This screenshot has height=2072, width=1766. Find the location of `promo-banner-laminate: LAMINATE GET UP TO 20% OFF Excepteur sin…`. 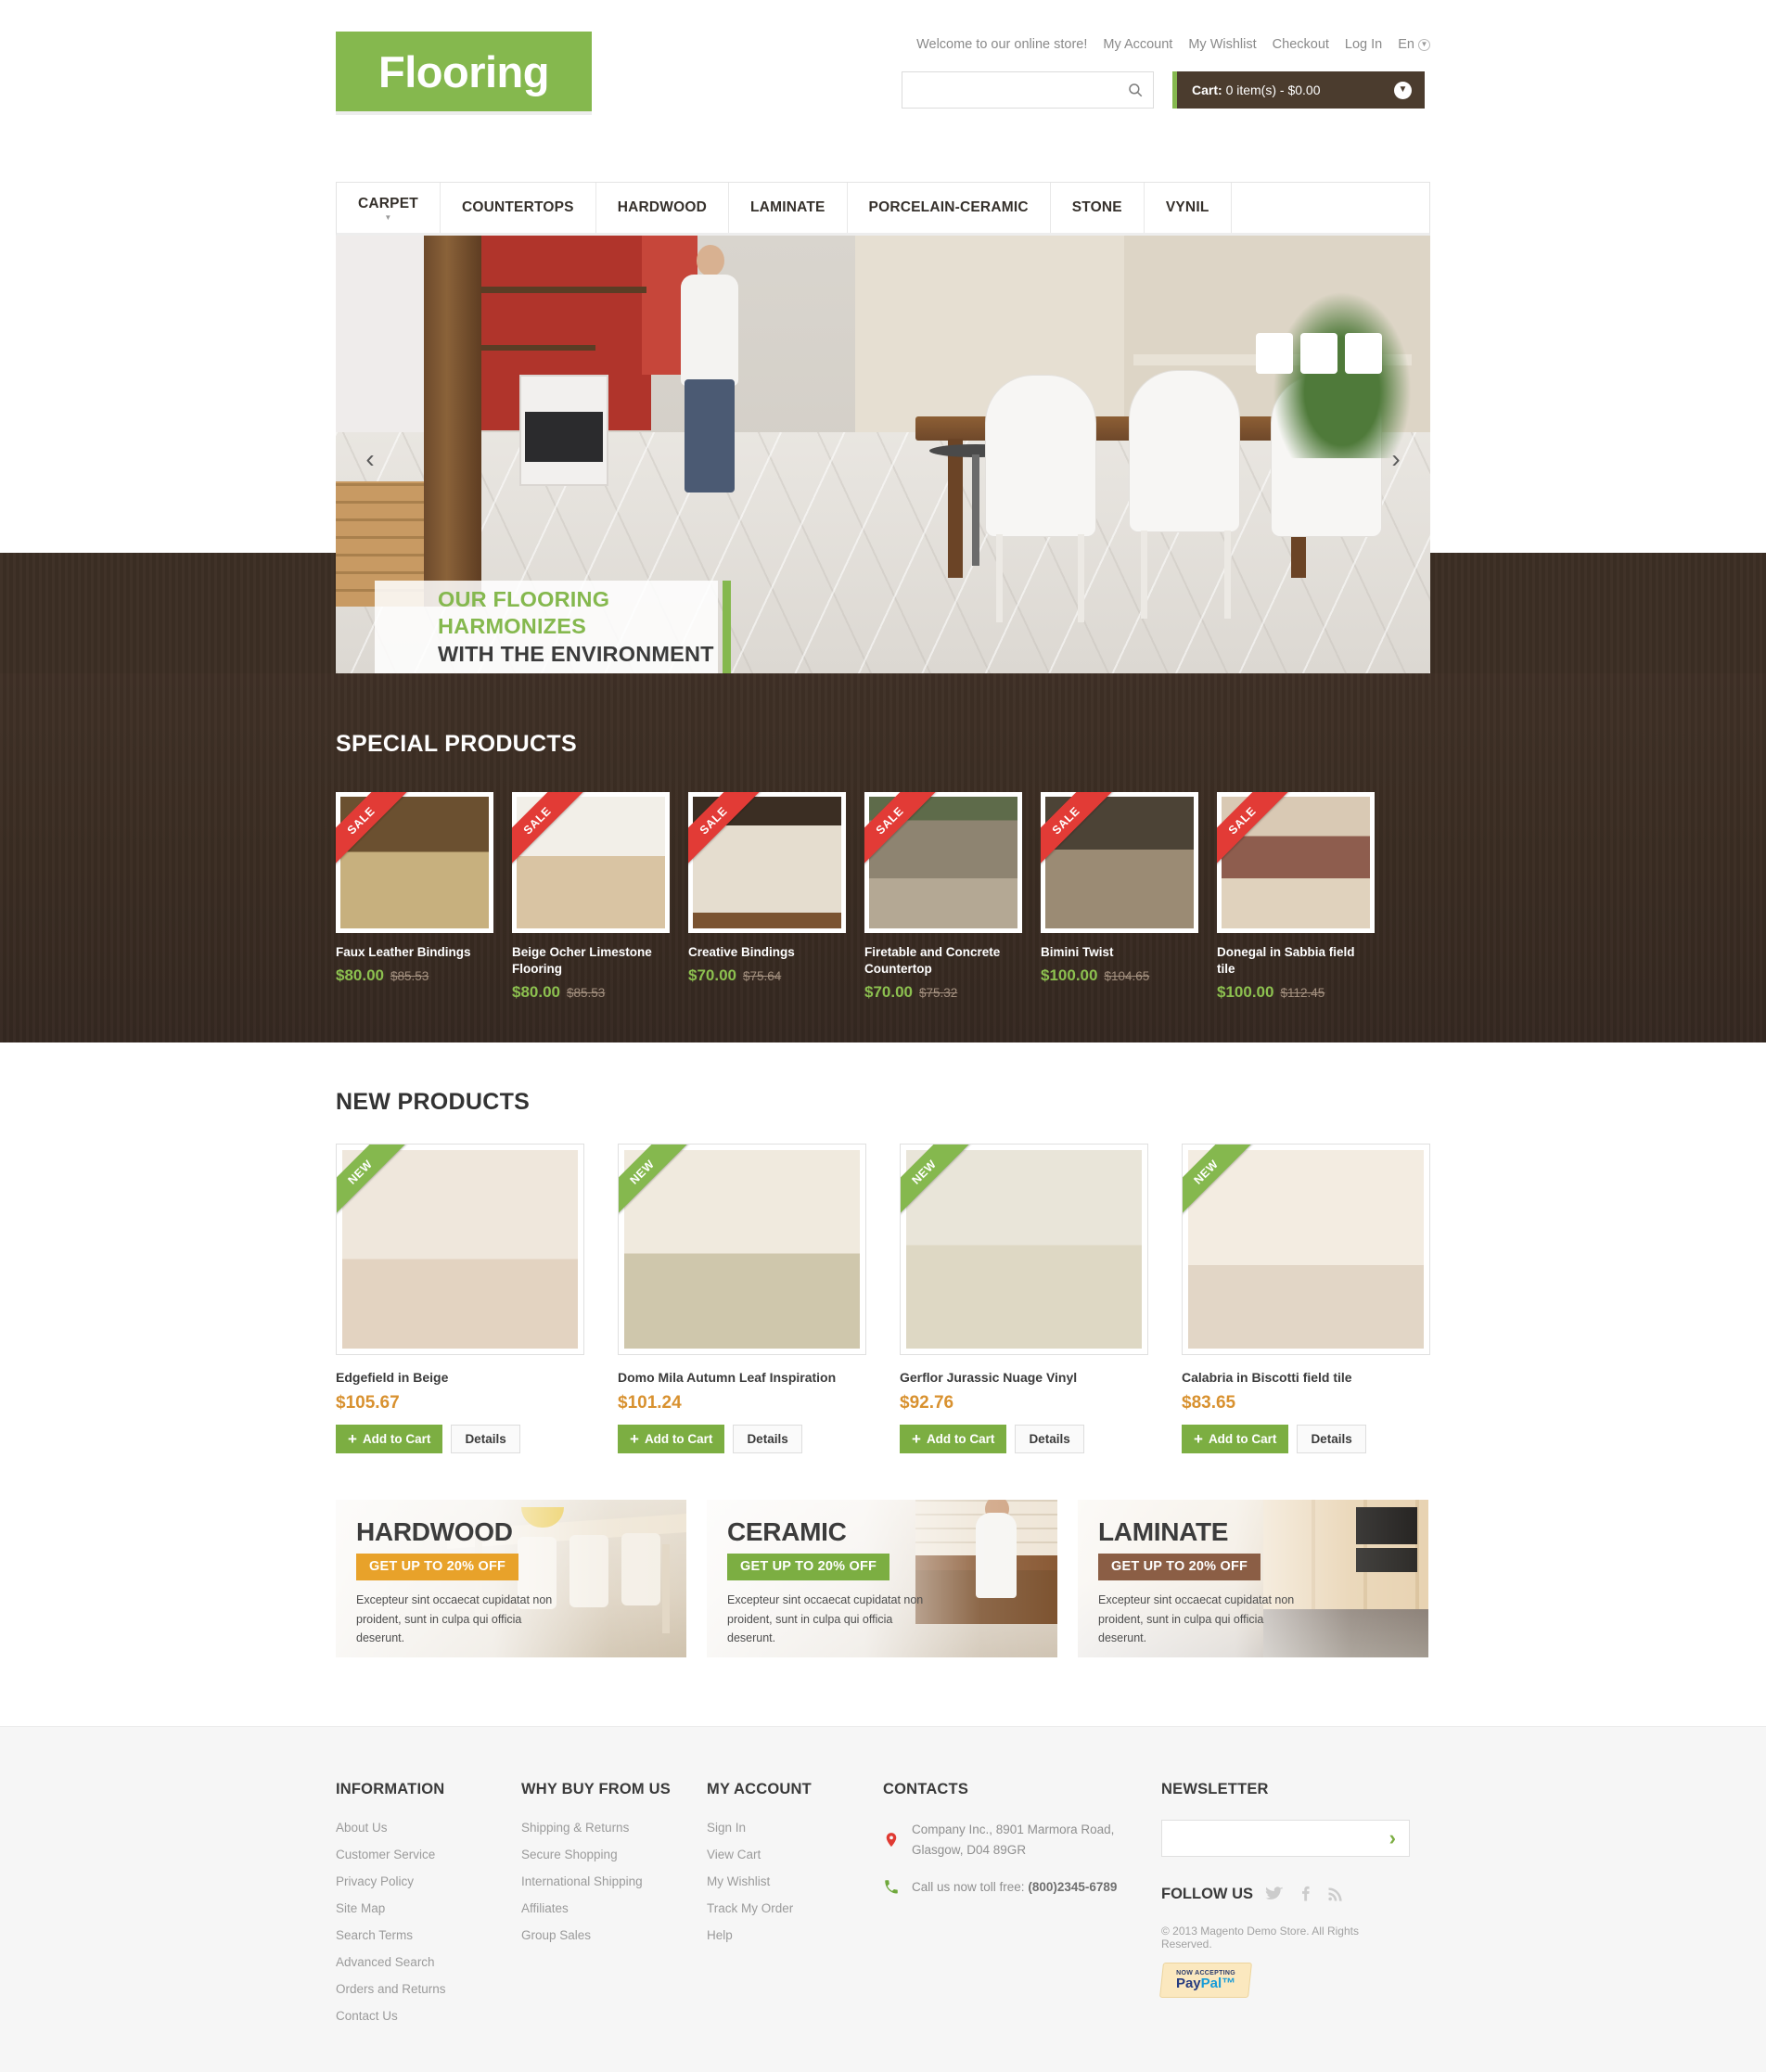

promo-banner-laminate: LAMINATE GET UP TO 20% OFF Excepteur sin… is located at coordinates (1253, 1579).